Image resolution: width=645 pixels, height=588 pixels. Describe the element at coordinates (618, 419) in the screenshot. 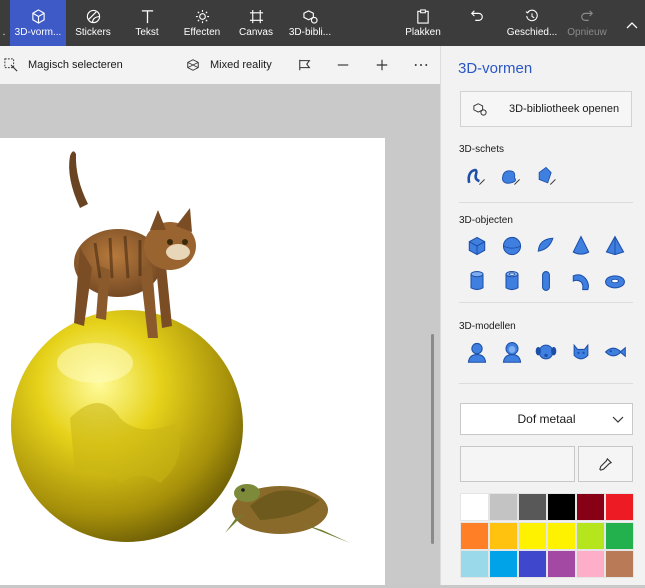

I see `chevron-down-icon` at that location.